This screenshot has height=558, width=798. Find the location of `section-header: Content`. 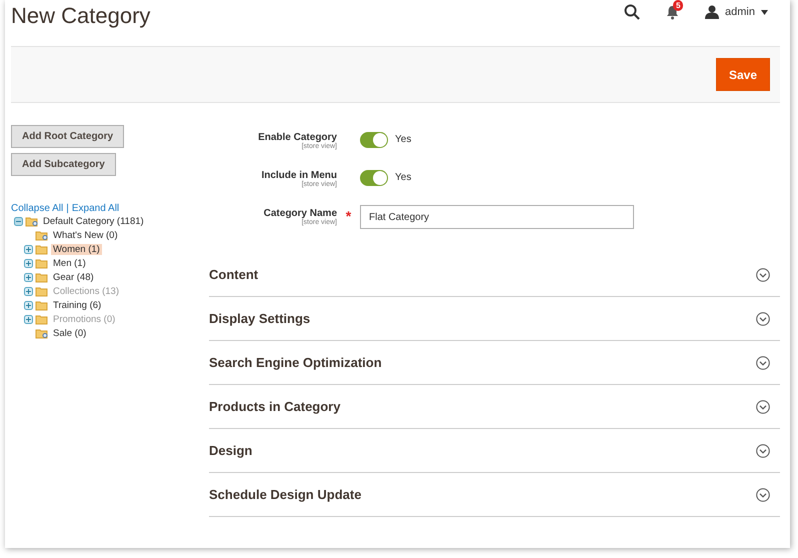

section-header: Content is located at coordinates (494, 275).